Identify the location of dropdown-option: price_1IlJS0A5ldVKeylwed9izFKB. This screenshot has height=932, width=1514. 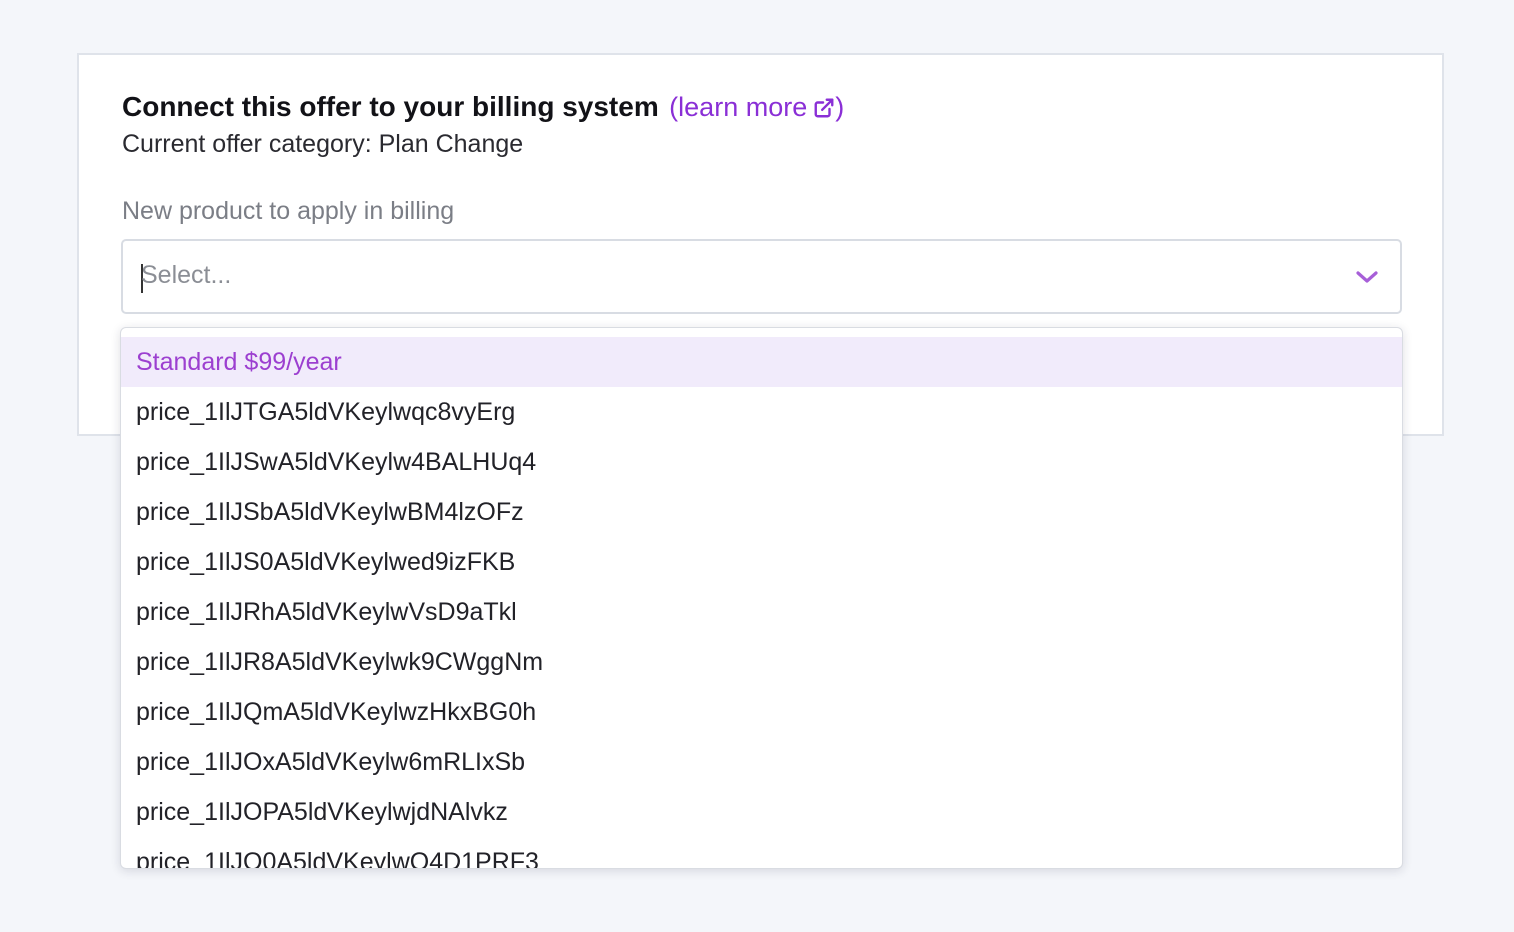
(761, 562).